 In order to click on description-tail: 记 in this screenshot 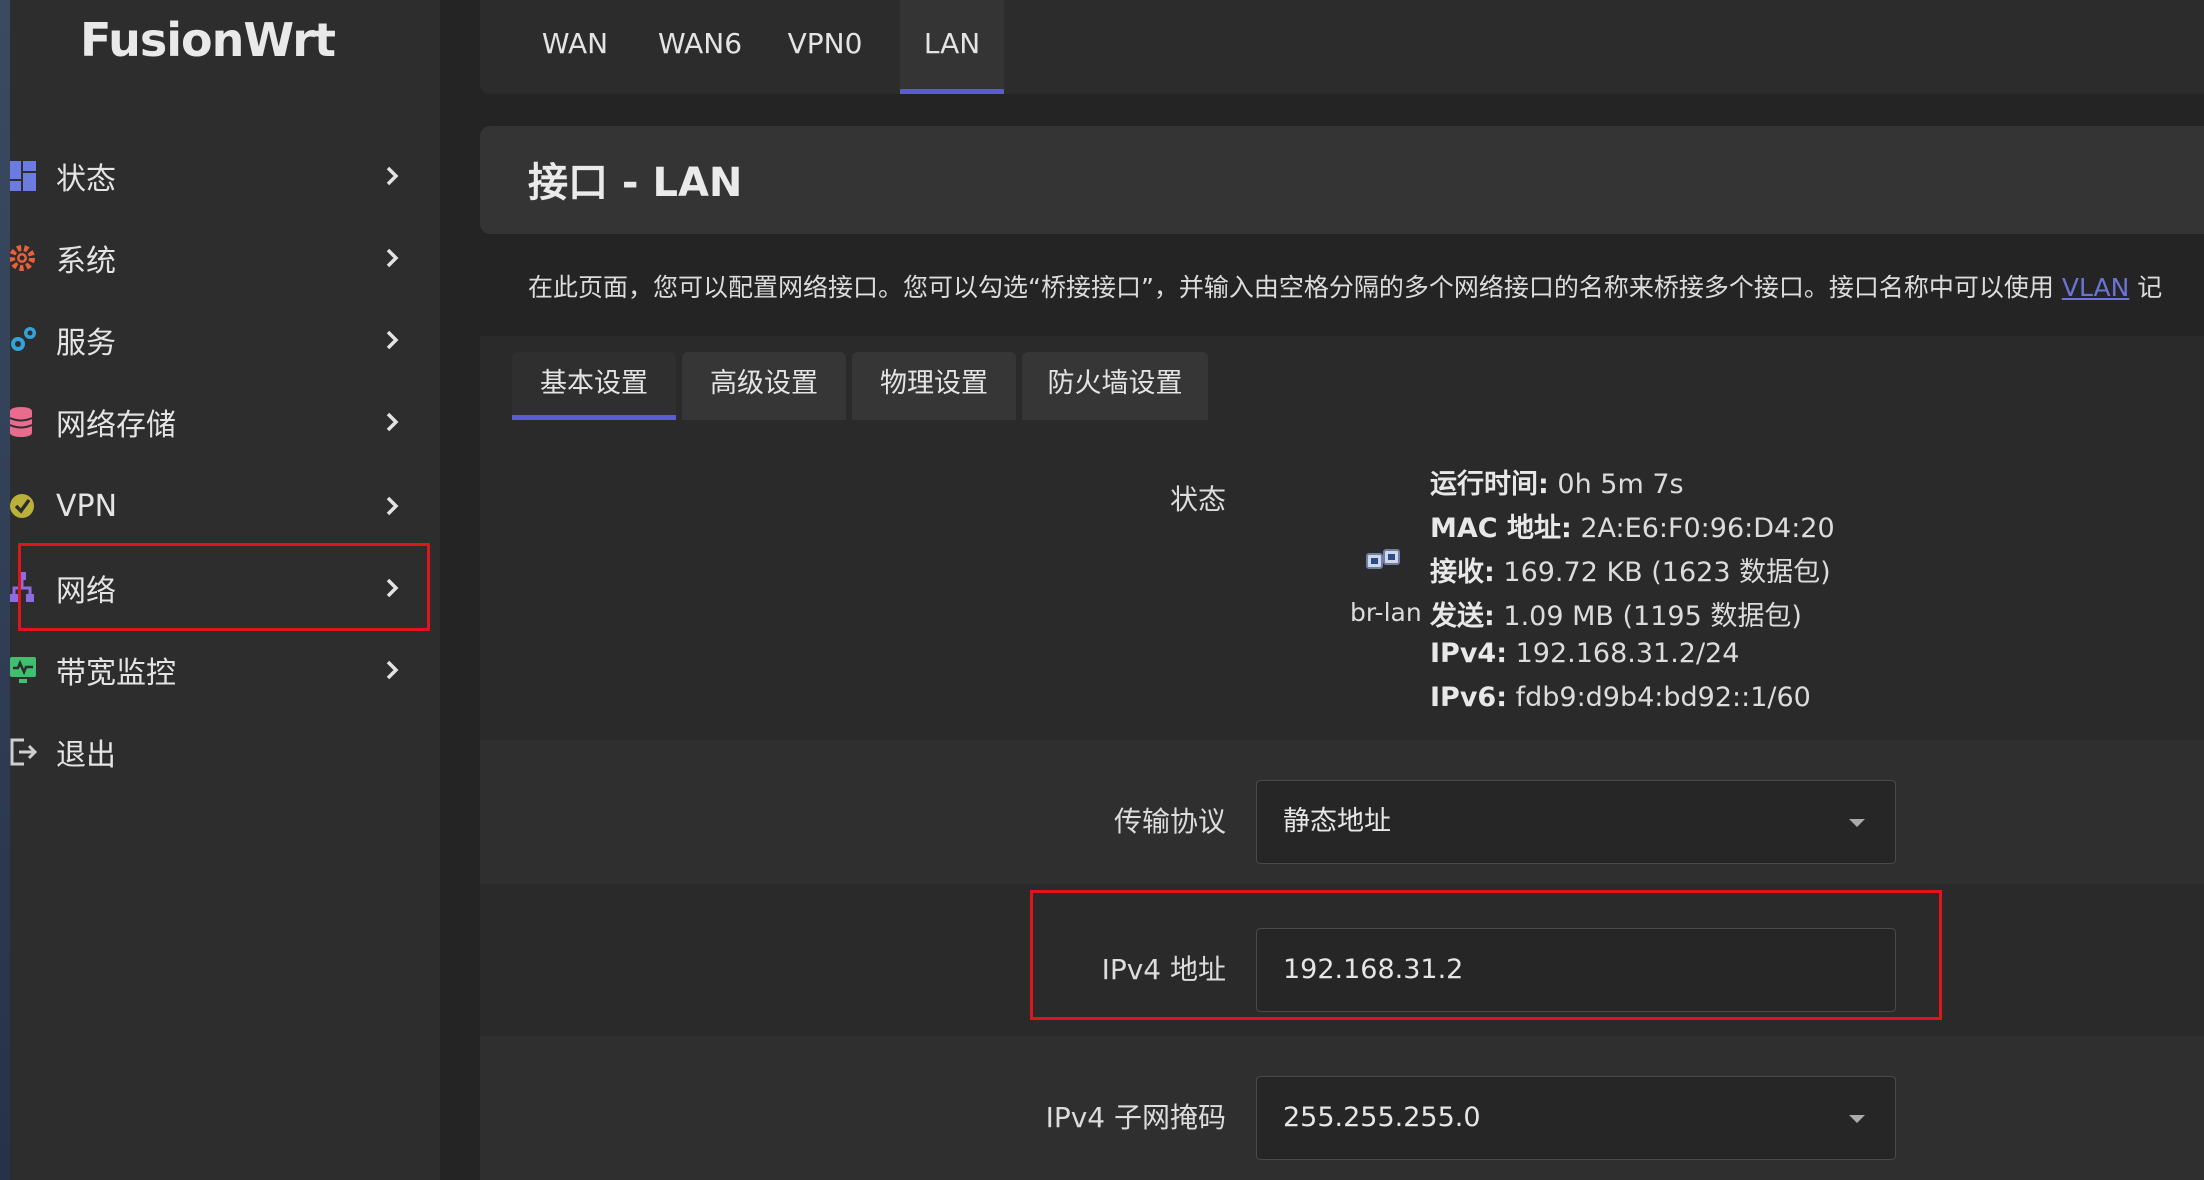, I will do `click(2146, 287)`.